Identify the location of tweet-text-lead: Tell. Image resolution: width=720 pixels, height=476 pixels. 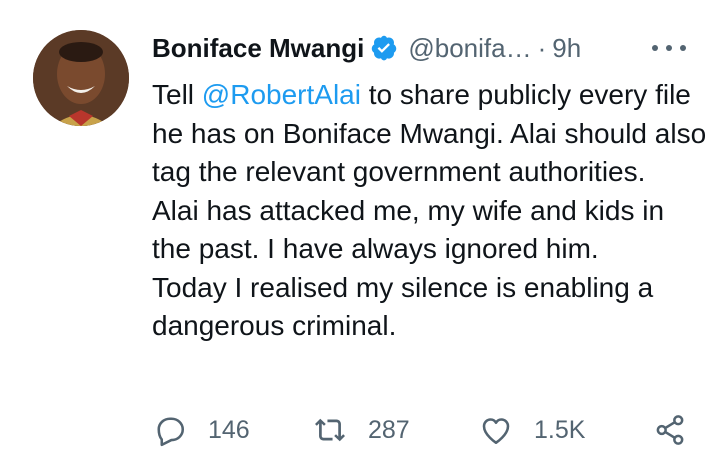
(177, 94).